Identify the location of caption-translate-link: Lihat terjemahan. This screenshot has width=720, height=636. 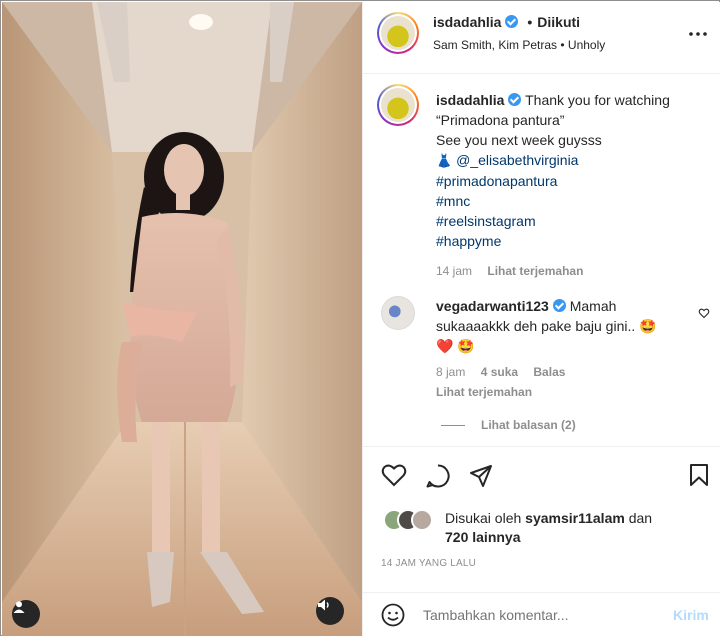
(535, 271).